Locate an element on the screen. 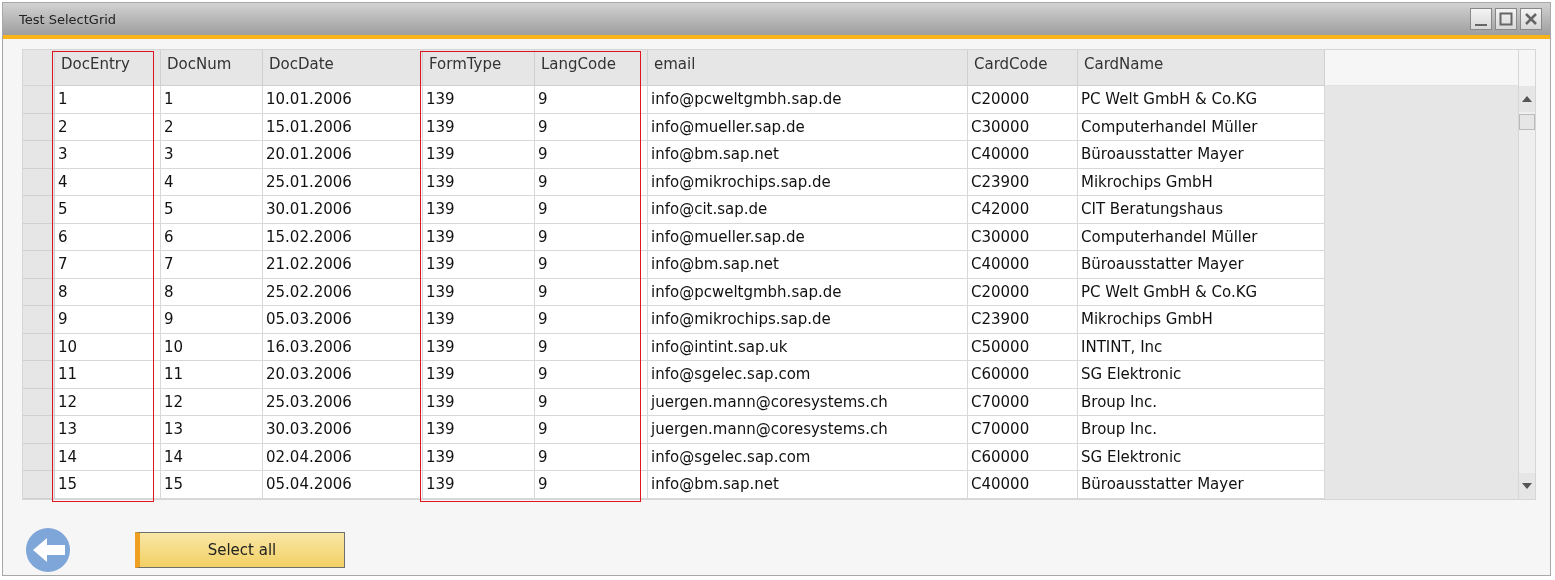 The width and height of the screenshot is (1555, 580). close-button is located at coordinates (1531, 19).